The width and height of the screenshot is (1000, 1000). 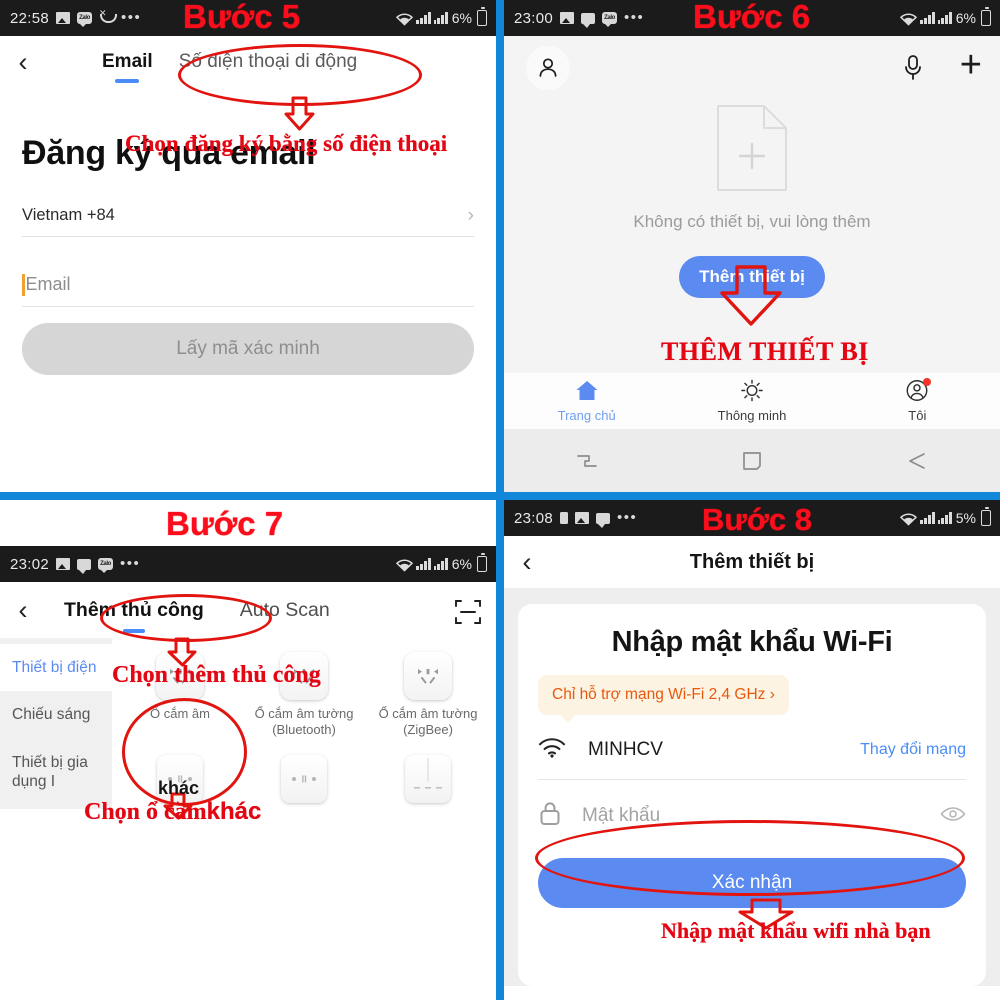 I want to click on microphone-icon, so click(x=913, y=70).